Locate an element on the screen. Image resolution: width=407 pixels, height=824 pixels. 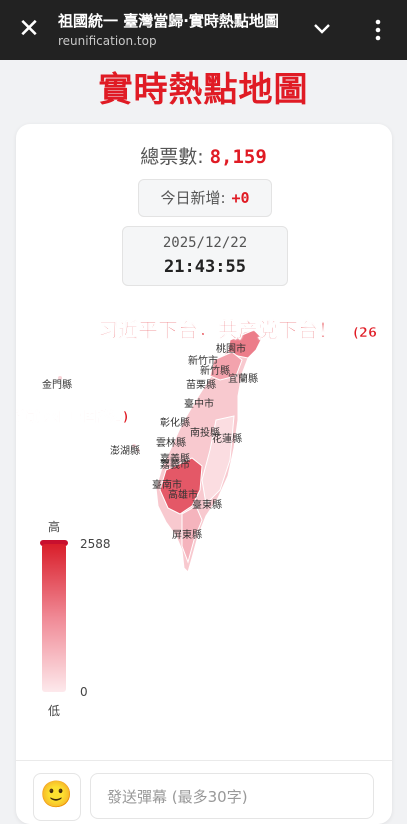
map-label: 花蓮縣 is located at coordinates (227, 439).